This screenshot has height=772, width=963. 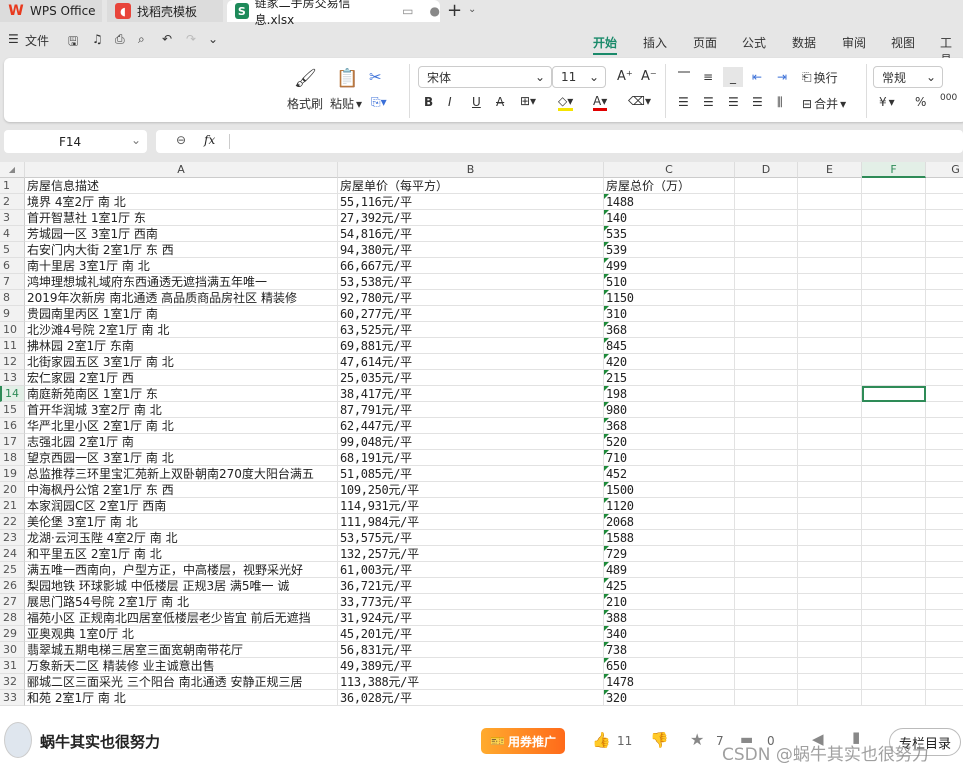 What do you see at coordinates (181, 458) in the screenshot?
I see `cell-A18: 望京西园一区 3室1厅 南 北` at bounding box center [181, 458].